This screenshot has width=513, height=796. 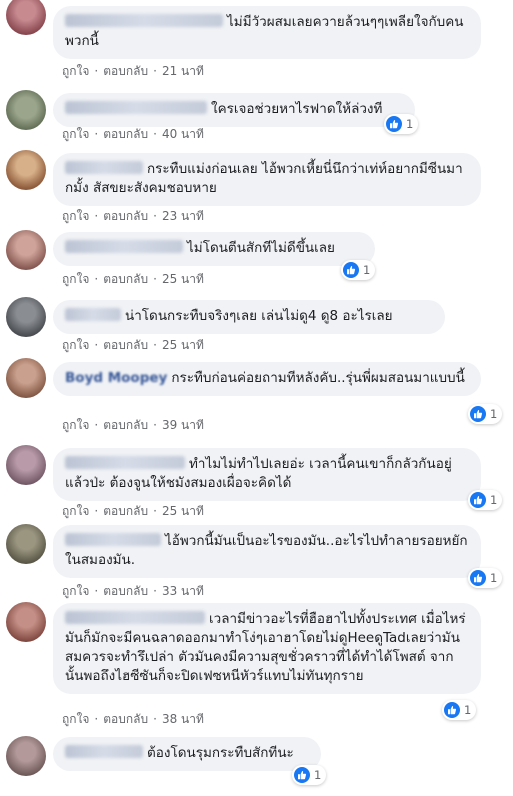 What do you see at coordinates (183, 719) in the screenshot?
I see `timestamp: 38 นาที` at bounding box center [183, 719].